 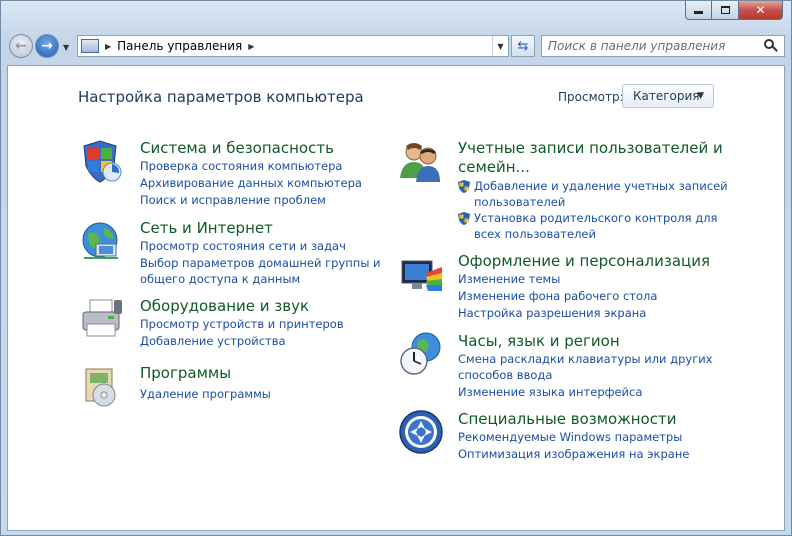 I want to click on view-by-value: Категория, so click(x=666, y=96).